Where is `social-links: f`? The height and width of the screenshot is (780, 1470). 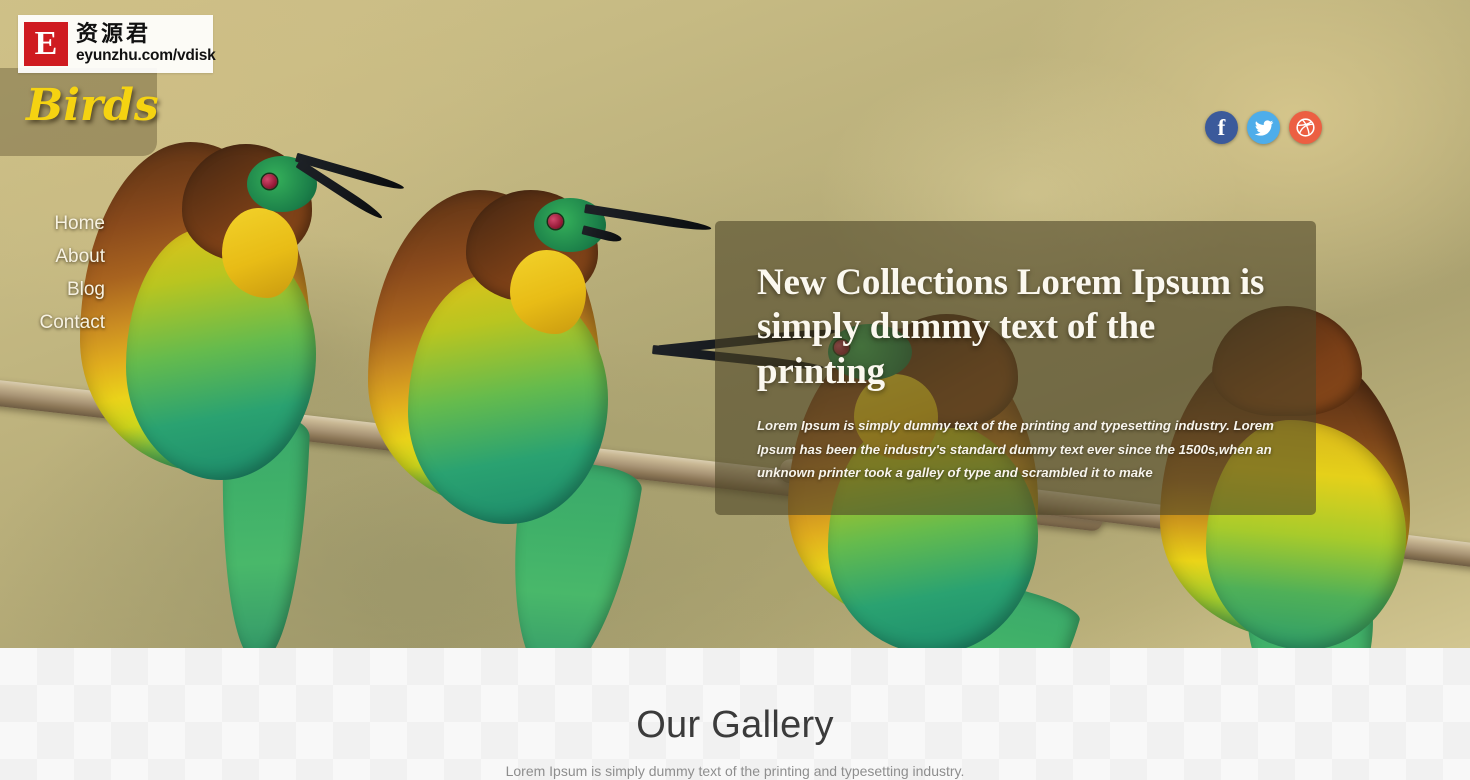
social-links: f is located at coordinates (1263, 127).